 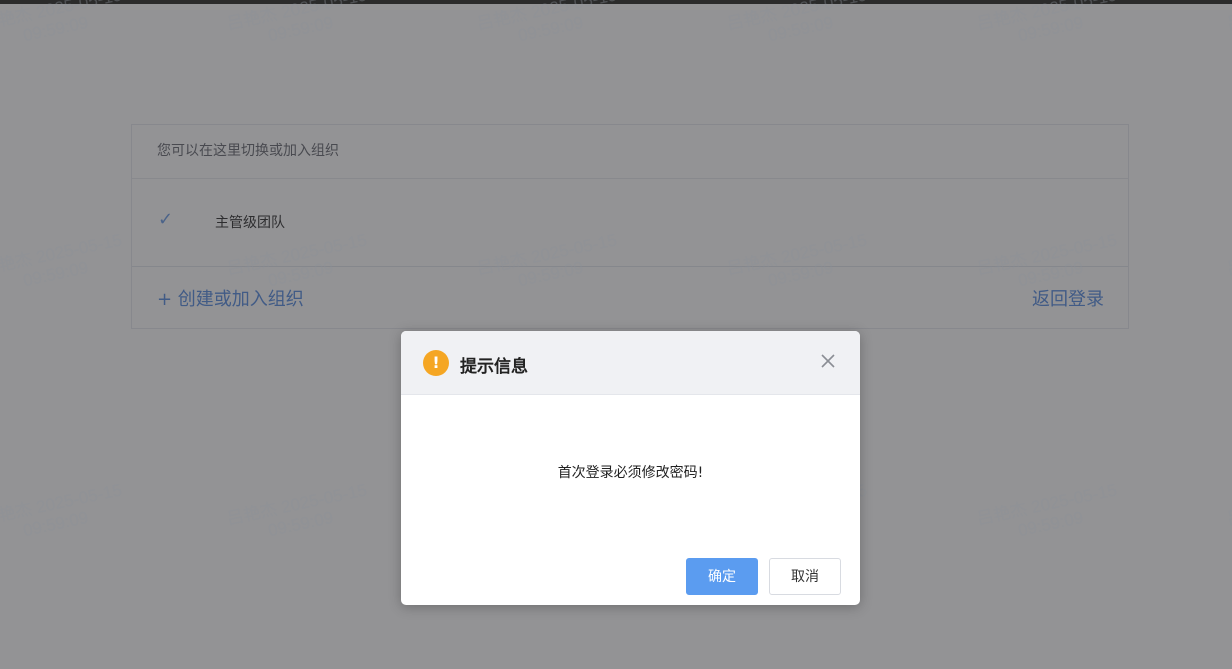 I want to click on confirm-button: 确定, so click(x=722, y=576).